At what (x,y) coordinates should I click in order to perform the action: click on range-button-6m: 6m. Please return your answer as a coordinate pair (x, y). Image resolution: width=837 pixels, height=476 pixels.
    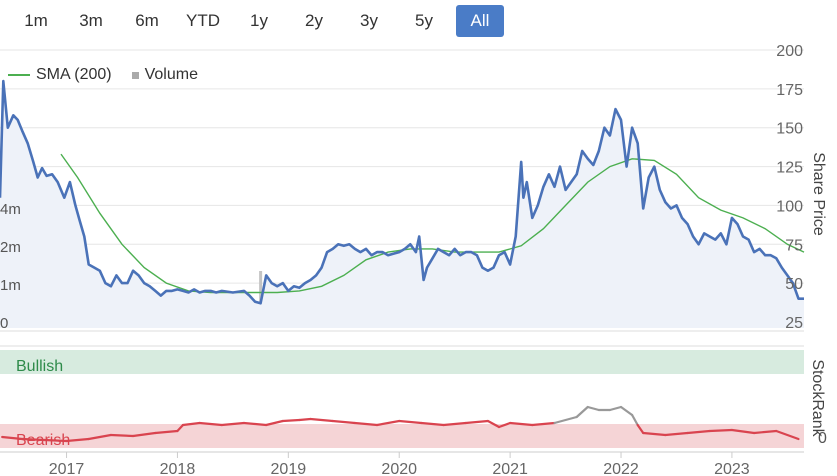
    Looking at the image, I should click on (147, 21).